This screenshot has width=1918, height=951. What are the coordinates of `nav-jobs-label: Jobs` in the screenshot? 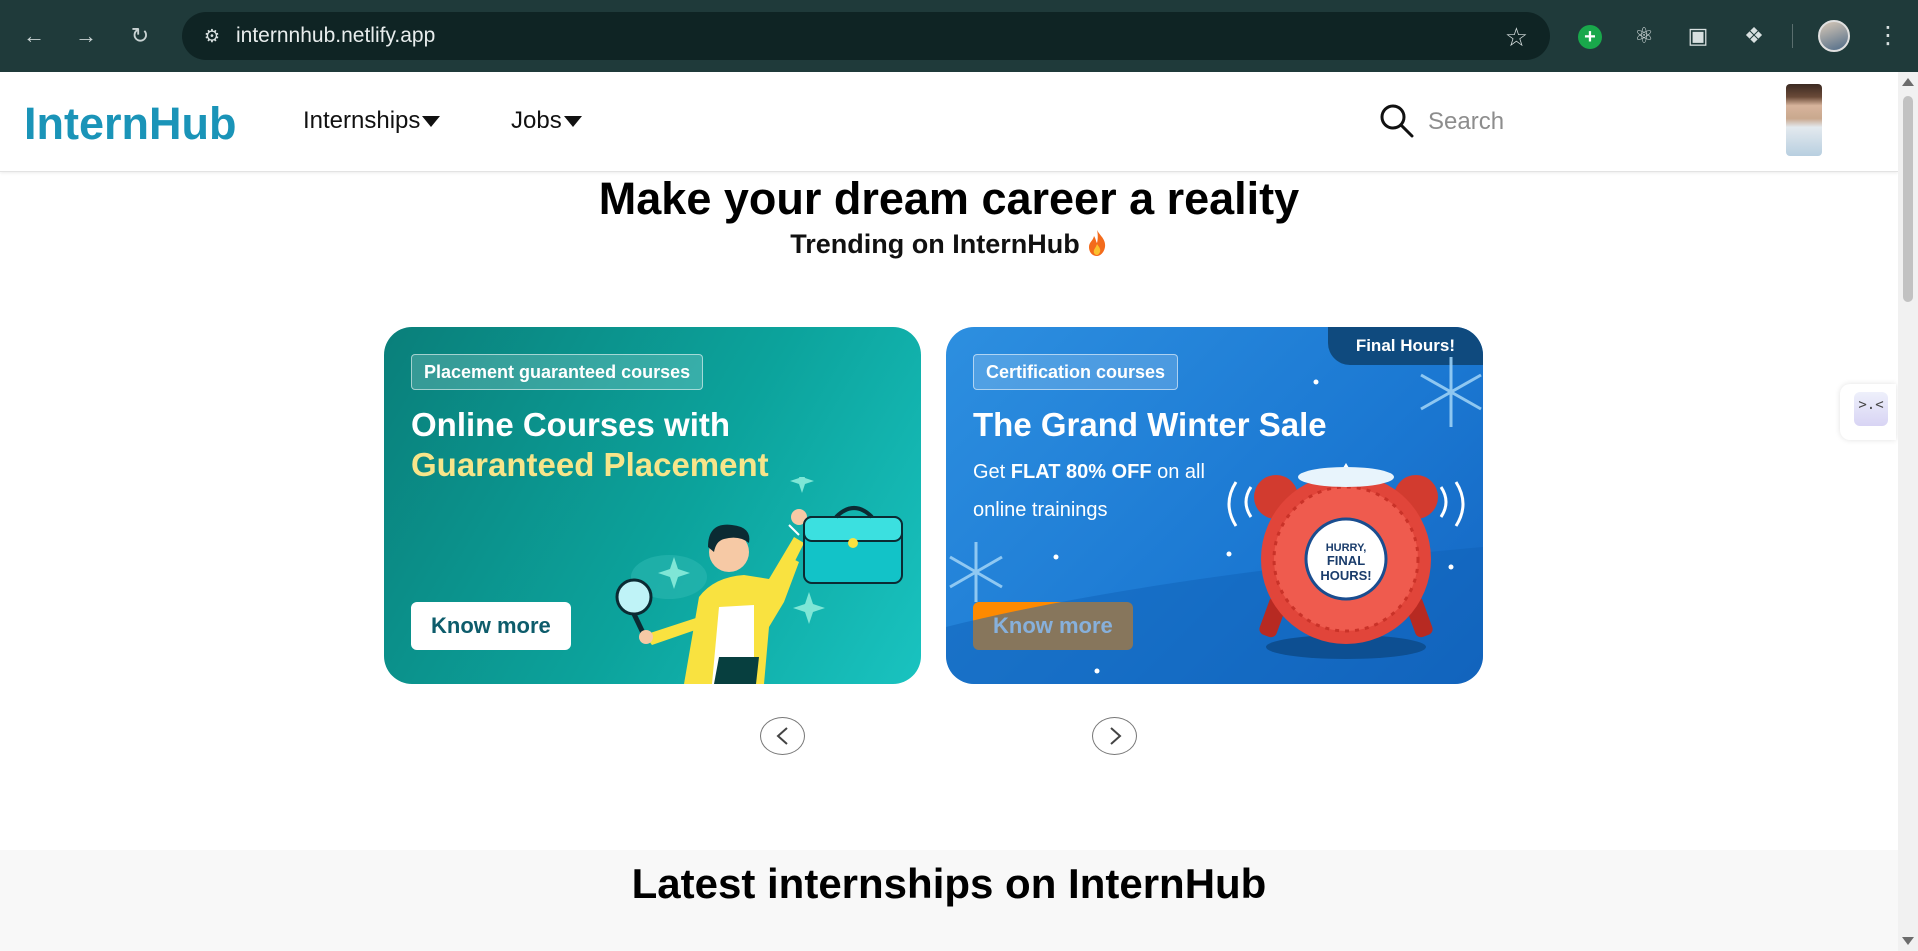 It's located at (536, 120).